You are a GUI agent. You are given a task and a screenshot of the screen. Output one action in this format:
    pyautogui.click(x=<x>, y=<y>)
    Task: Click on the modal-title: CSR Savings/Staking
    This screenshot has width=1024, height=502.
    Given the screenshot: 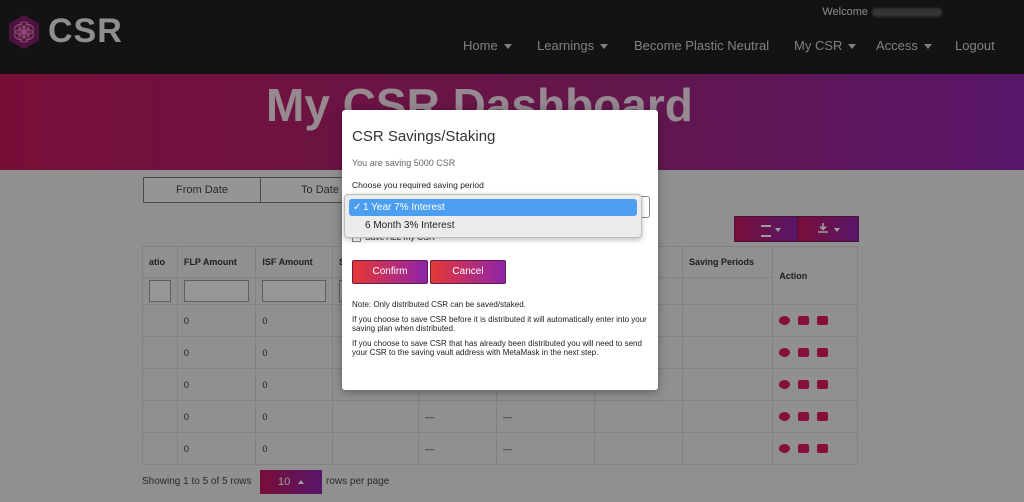 What is the action you would take?
    pyautogui.click(x=424, y=136)
    